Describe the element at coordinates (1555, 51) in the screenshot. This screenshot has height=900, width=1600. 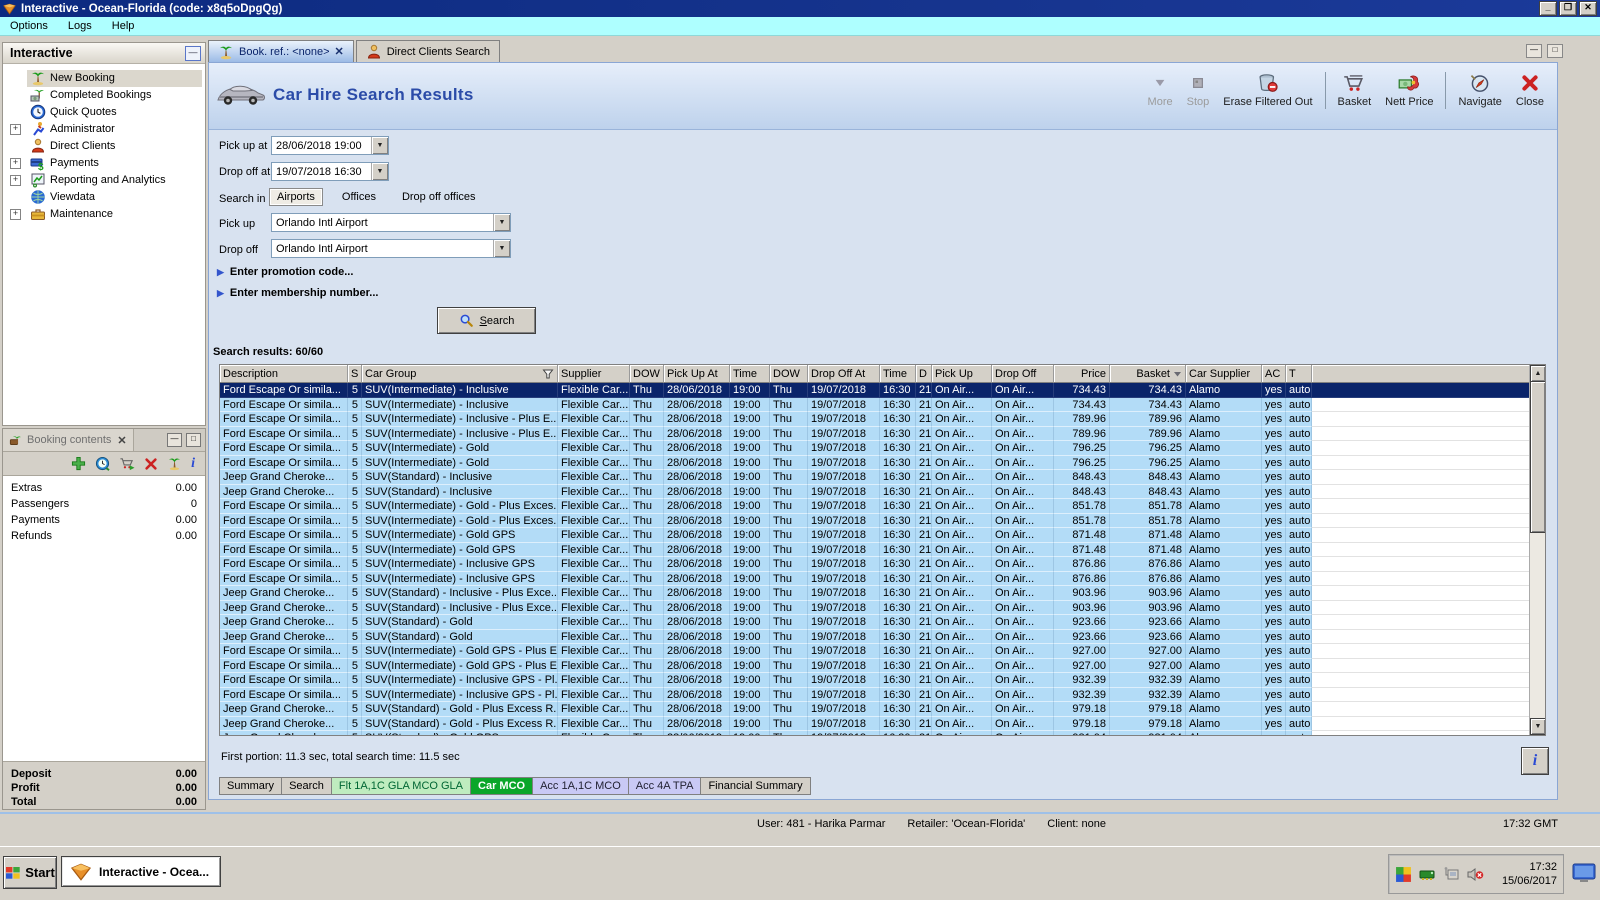
I see `panel-maximize-button: □` at that location.